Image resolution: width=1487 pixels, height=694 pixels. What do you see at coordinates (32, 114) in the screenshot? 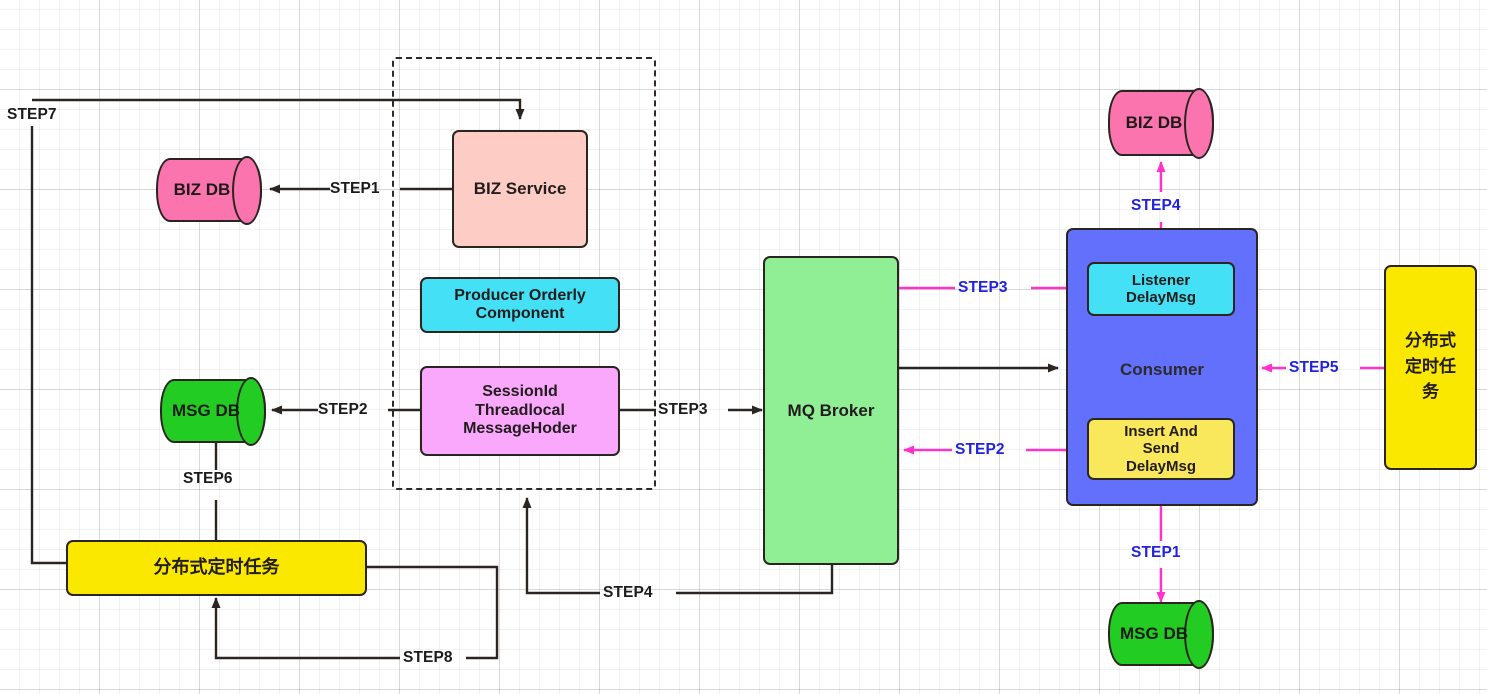
I see `edge-label-step7-left: STEP7` at bounding box center [32, 114].